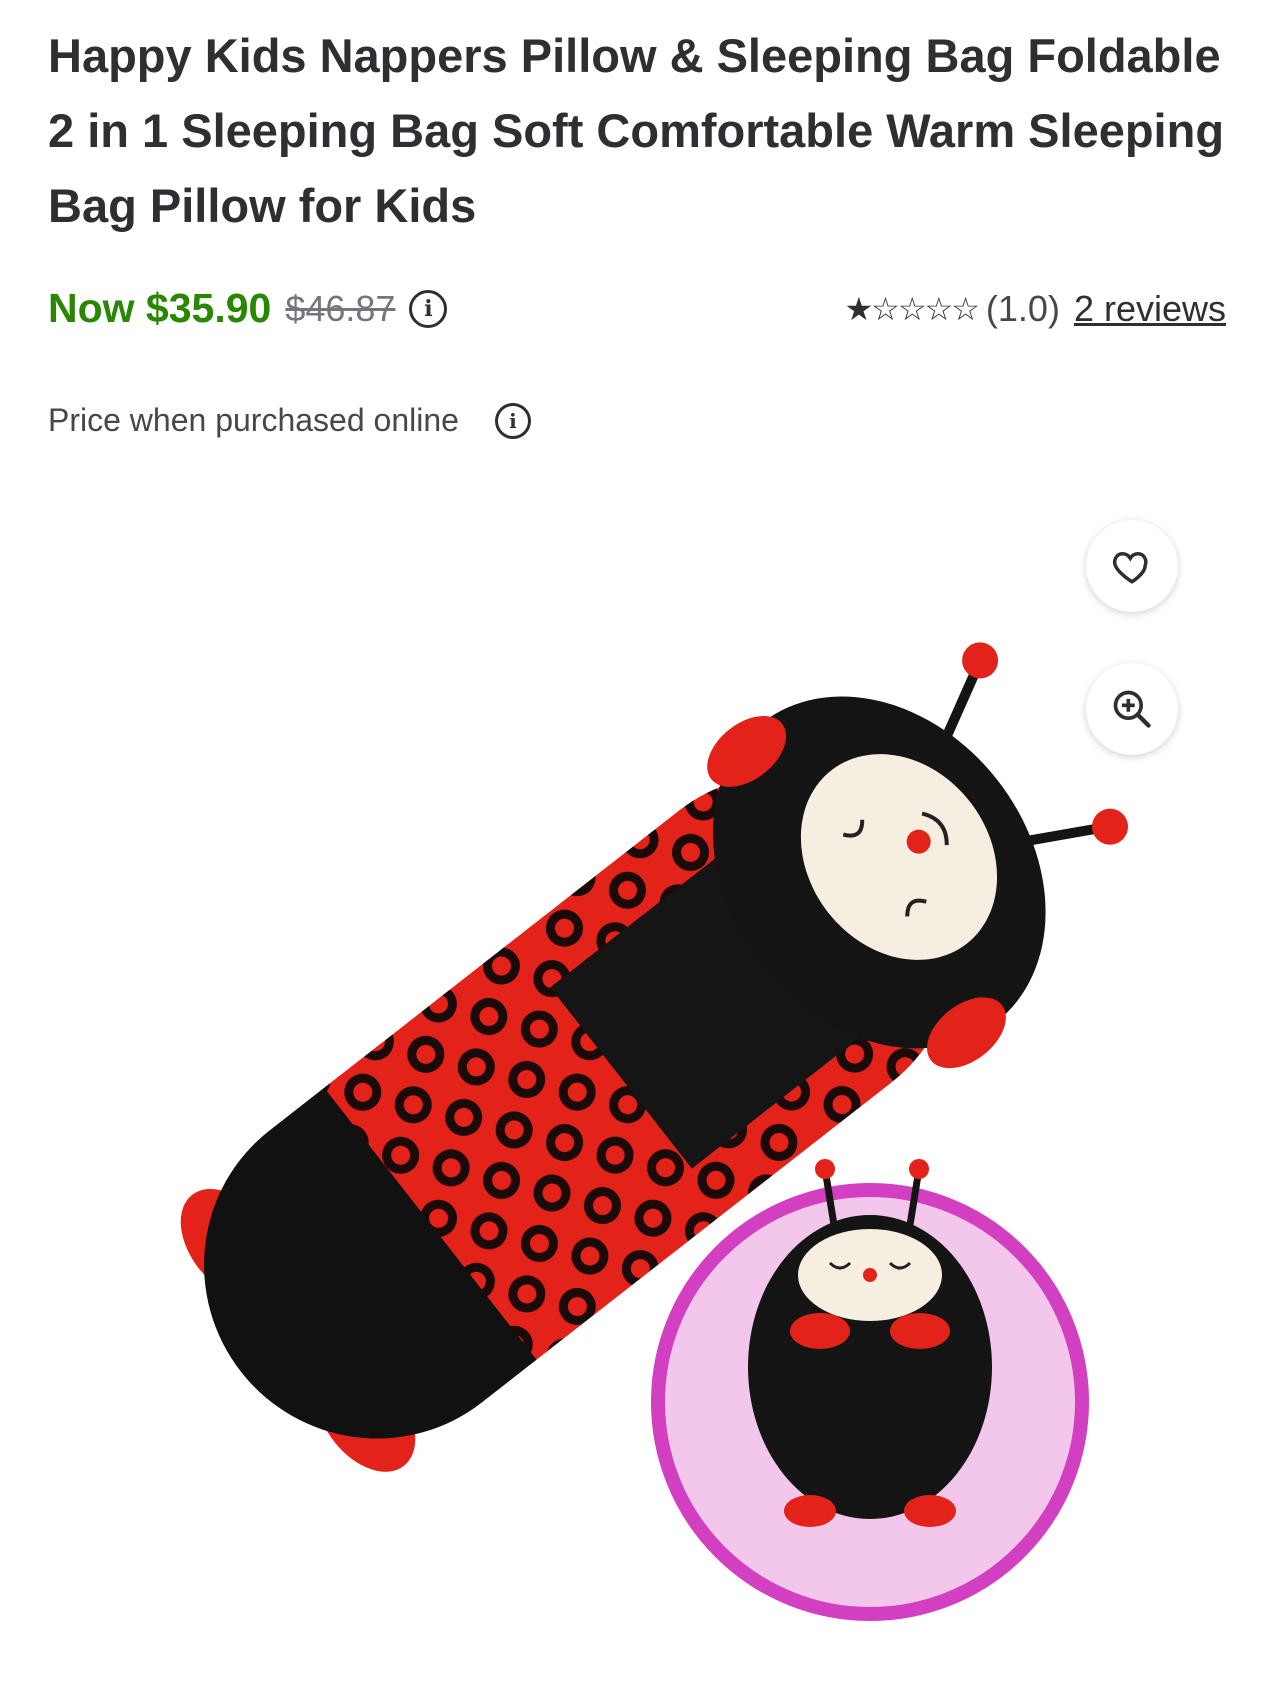  What do you see at coordinates (340, 308) in the screenshot?
I see `original-price: $46.87` at bounding box center [340, 308].